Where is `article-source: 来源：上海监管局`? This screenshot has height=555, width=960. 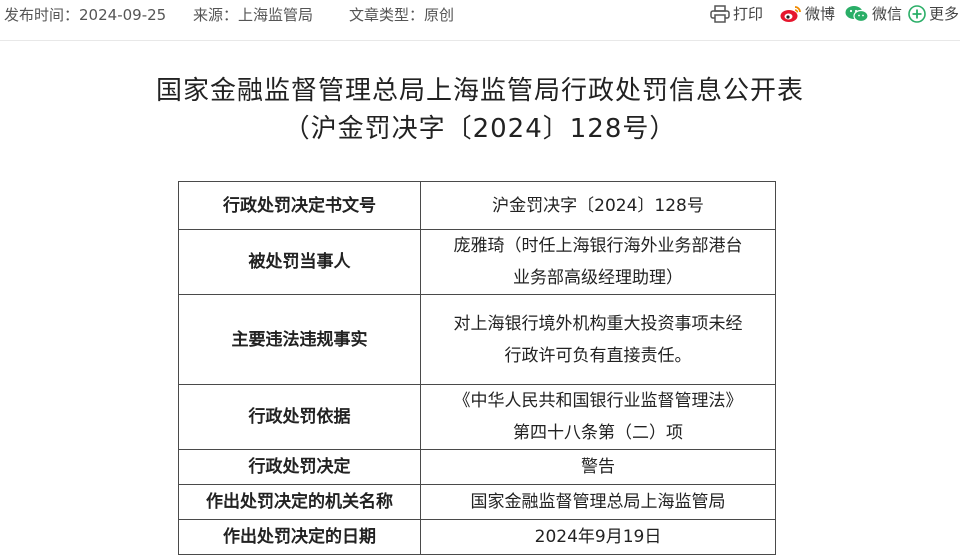 article-source: 来源：上海监管局 is located at coordinates (253, 14).